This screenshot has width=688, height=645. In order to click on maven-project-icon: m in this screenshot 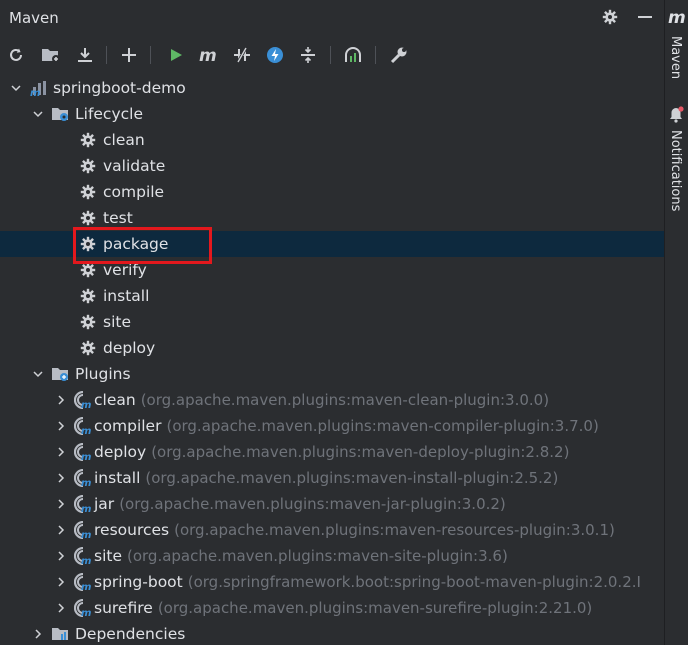, I will do `click(38, 88)`.